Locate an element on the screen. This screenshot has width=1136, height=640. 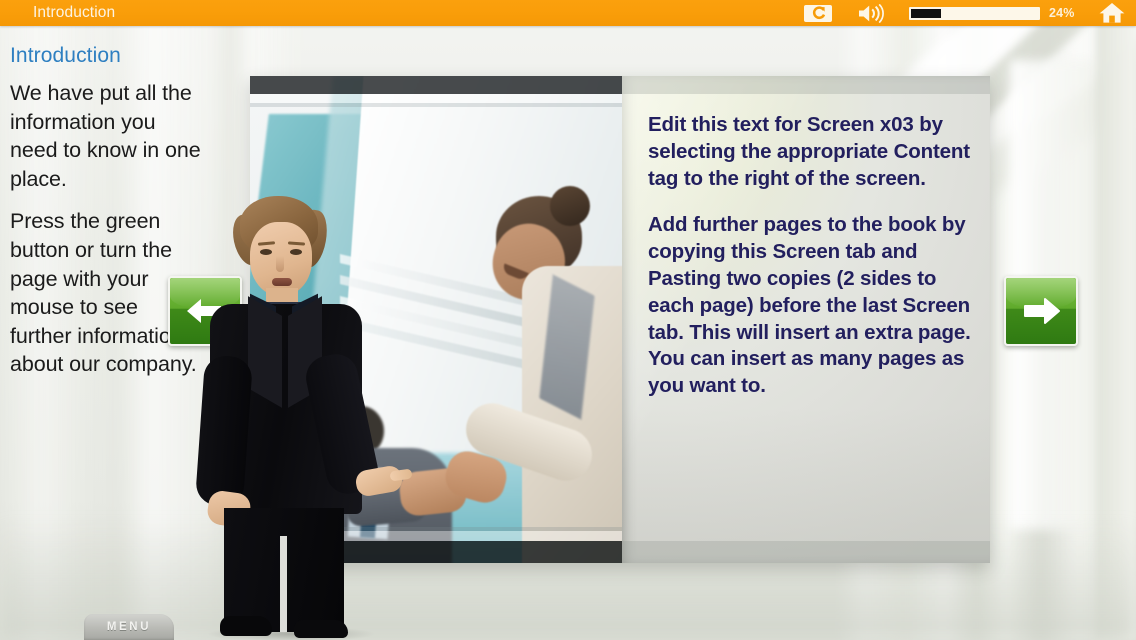
volume-button is located at coordinates (871, 13).